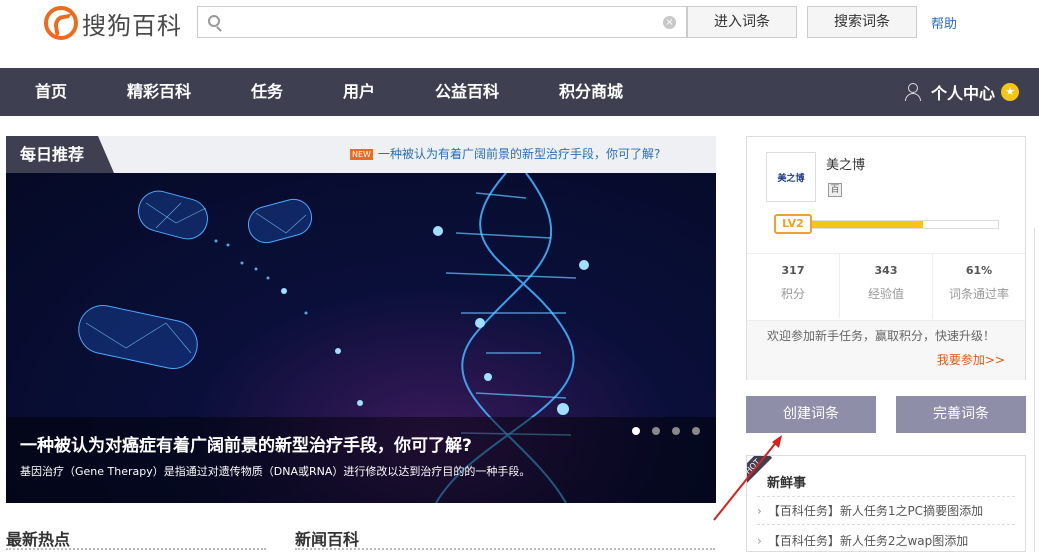 The height and width of the screenshot is (552, 1039). I want to click on level-progress-bar, so click(899, 224).